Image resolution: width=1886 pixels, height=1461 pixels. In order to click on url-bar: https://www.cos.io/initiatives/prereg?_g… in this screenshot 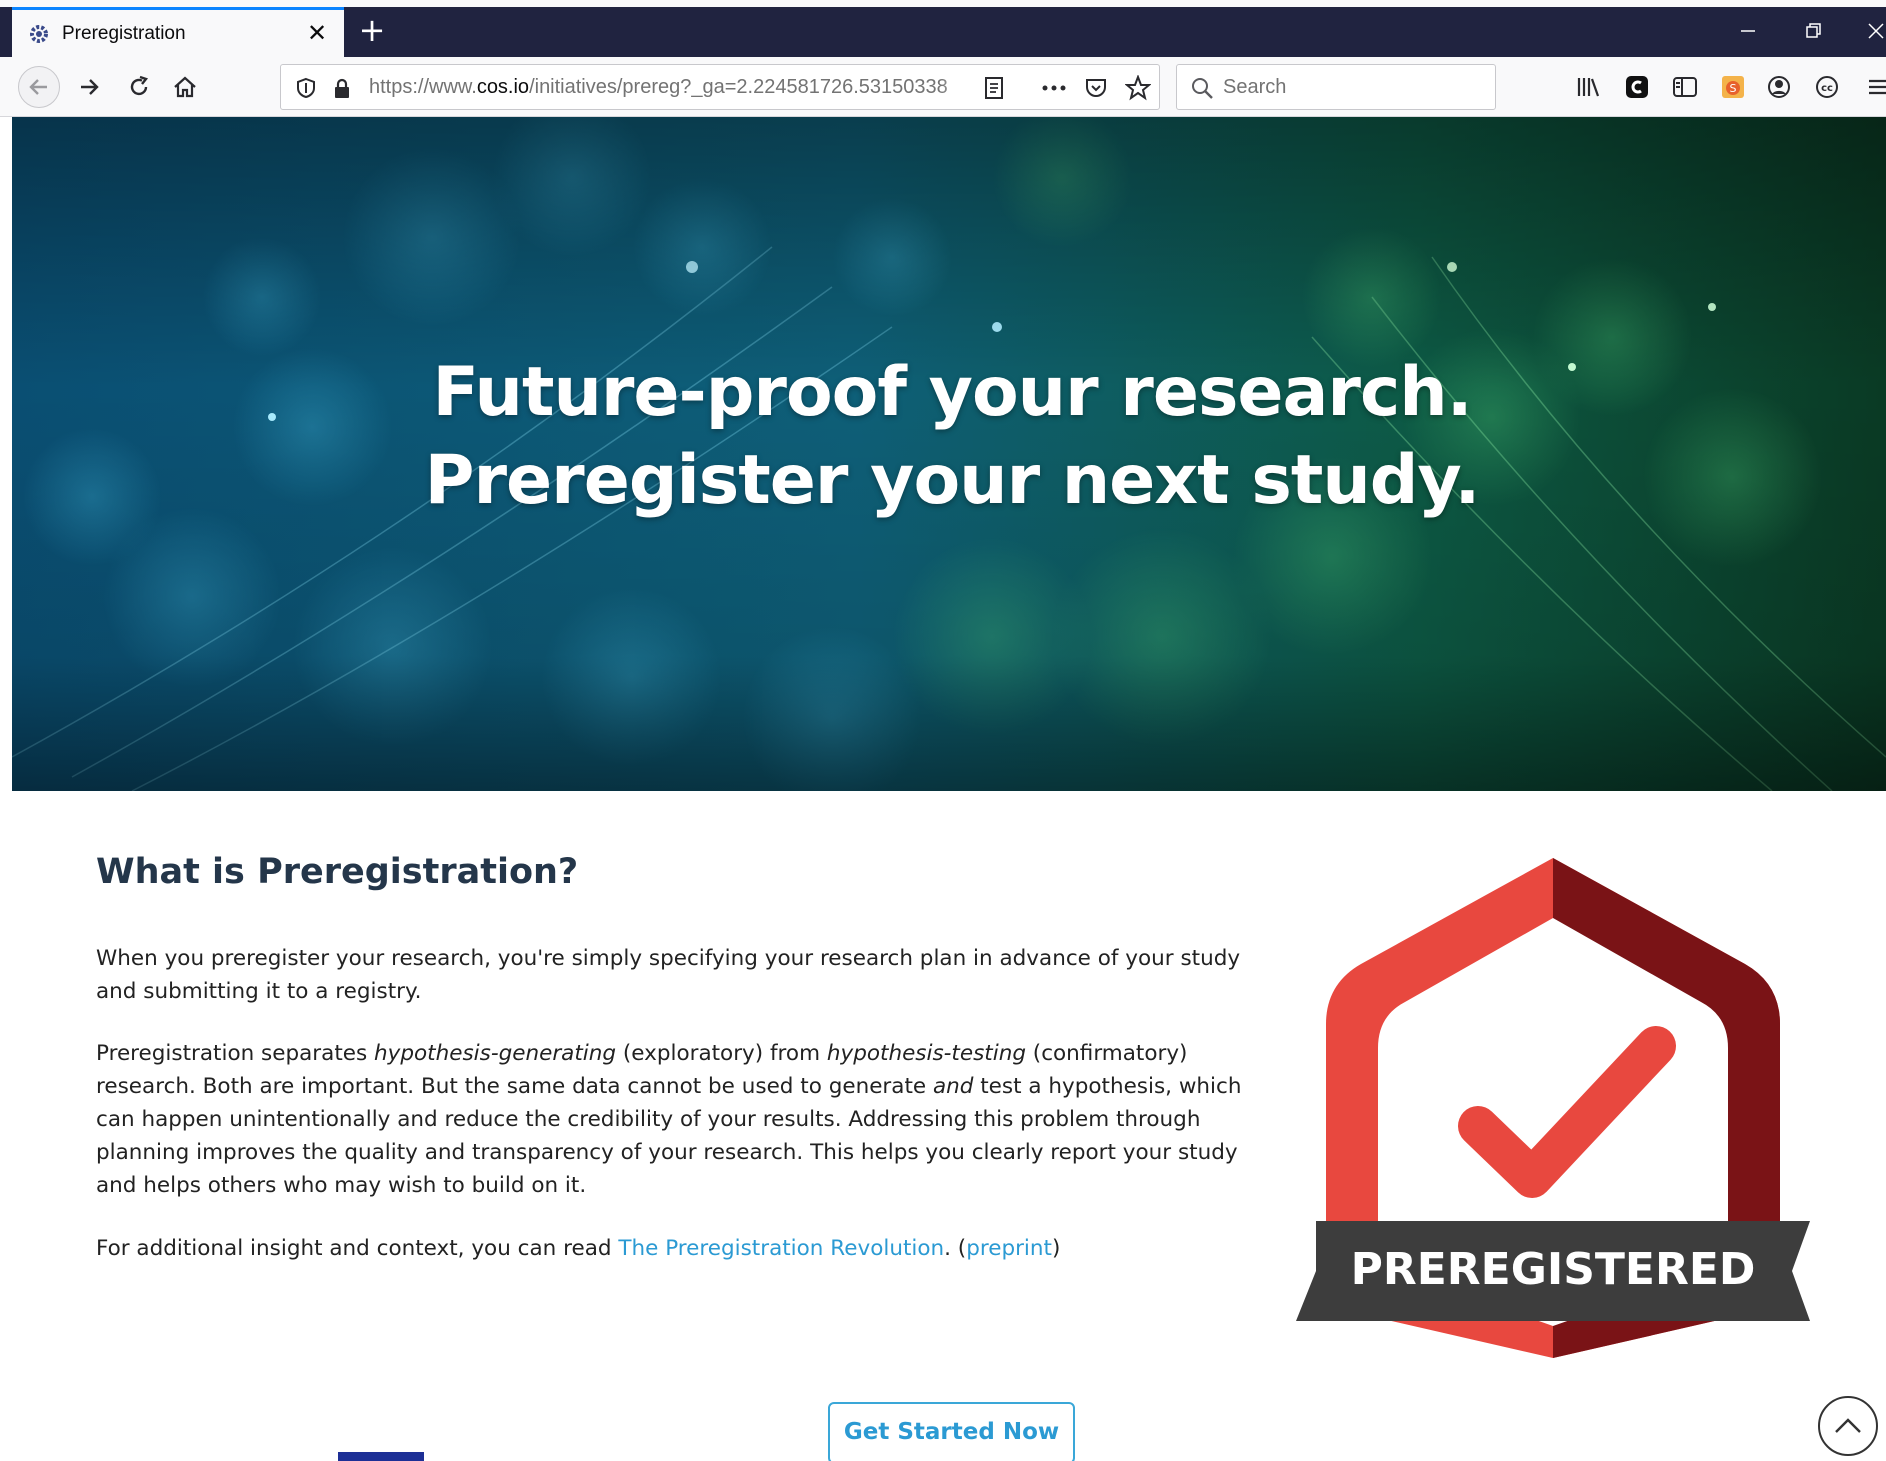, I will do `click(720, 87)`.